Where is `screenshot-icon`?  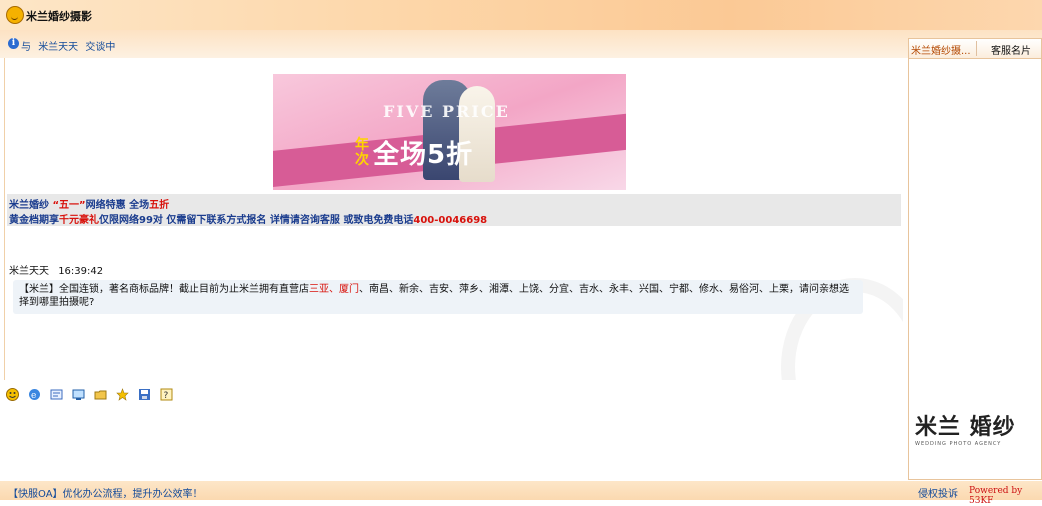
screenshot-icon is located at coordinates (78, 394).